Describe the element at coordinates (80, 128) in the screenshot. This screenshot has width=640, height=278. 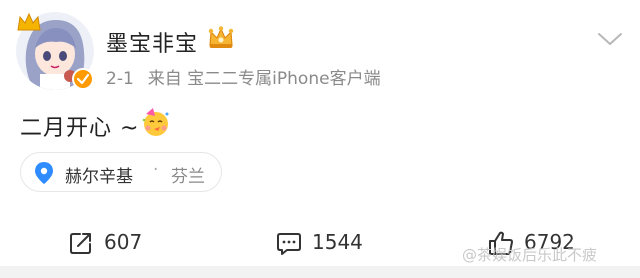
I see `post-content: 二月开心 ~` at that location.